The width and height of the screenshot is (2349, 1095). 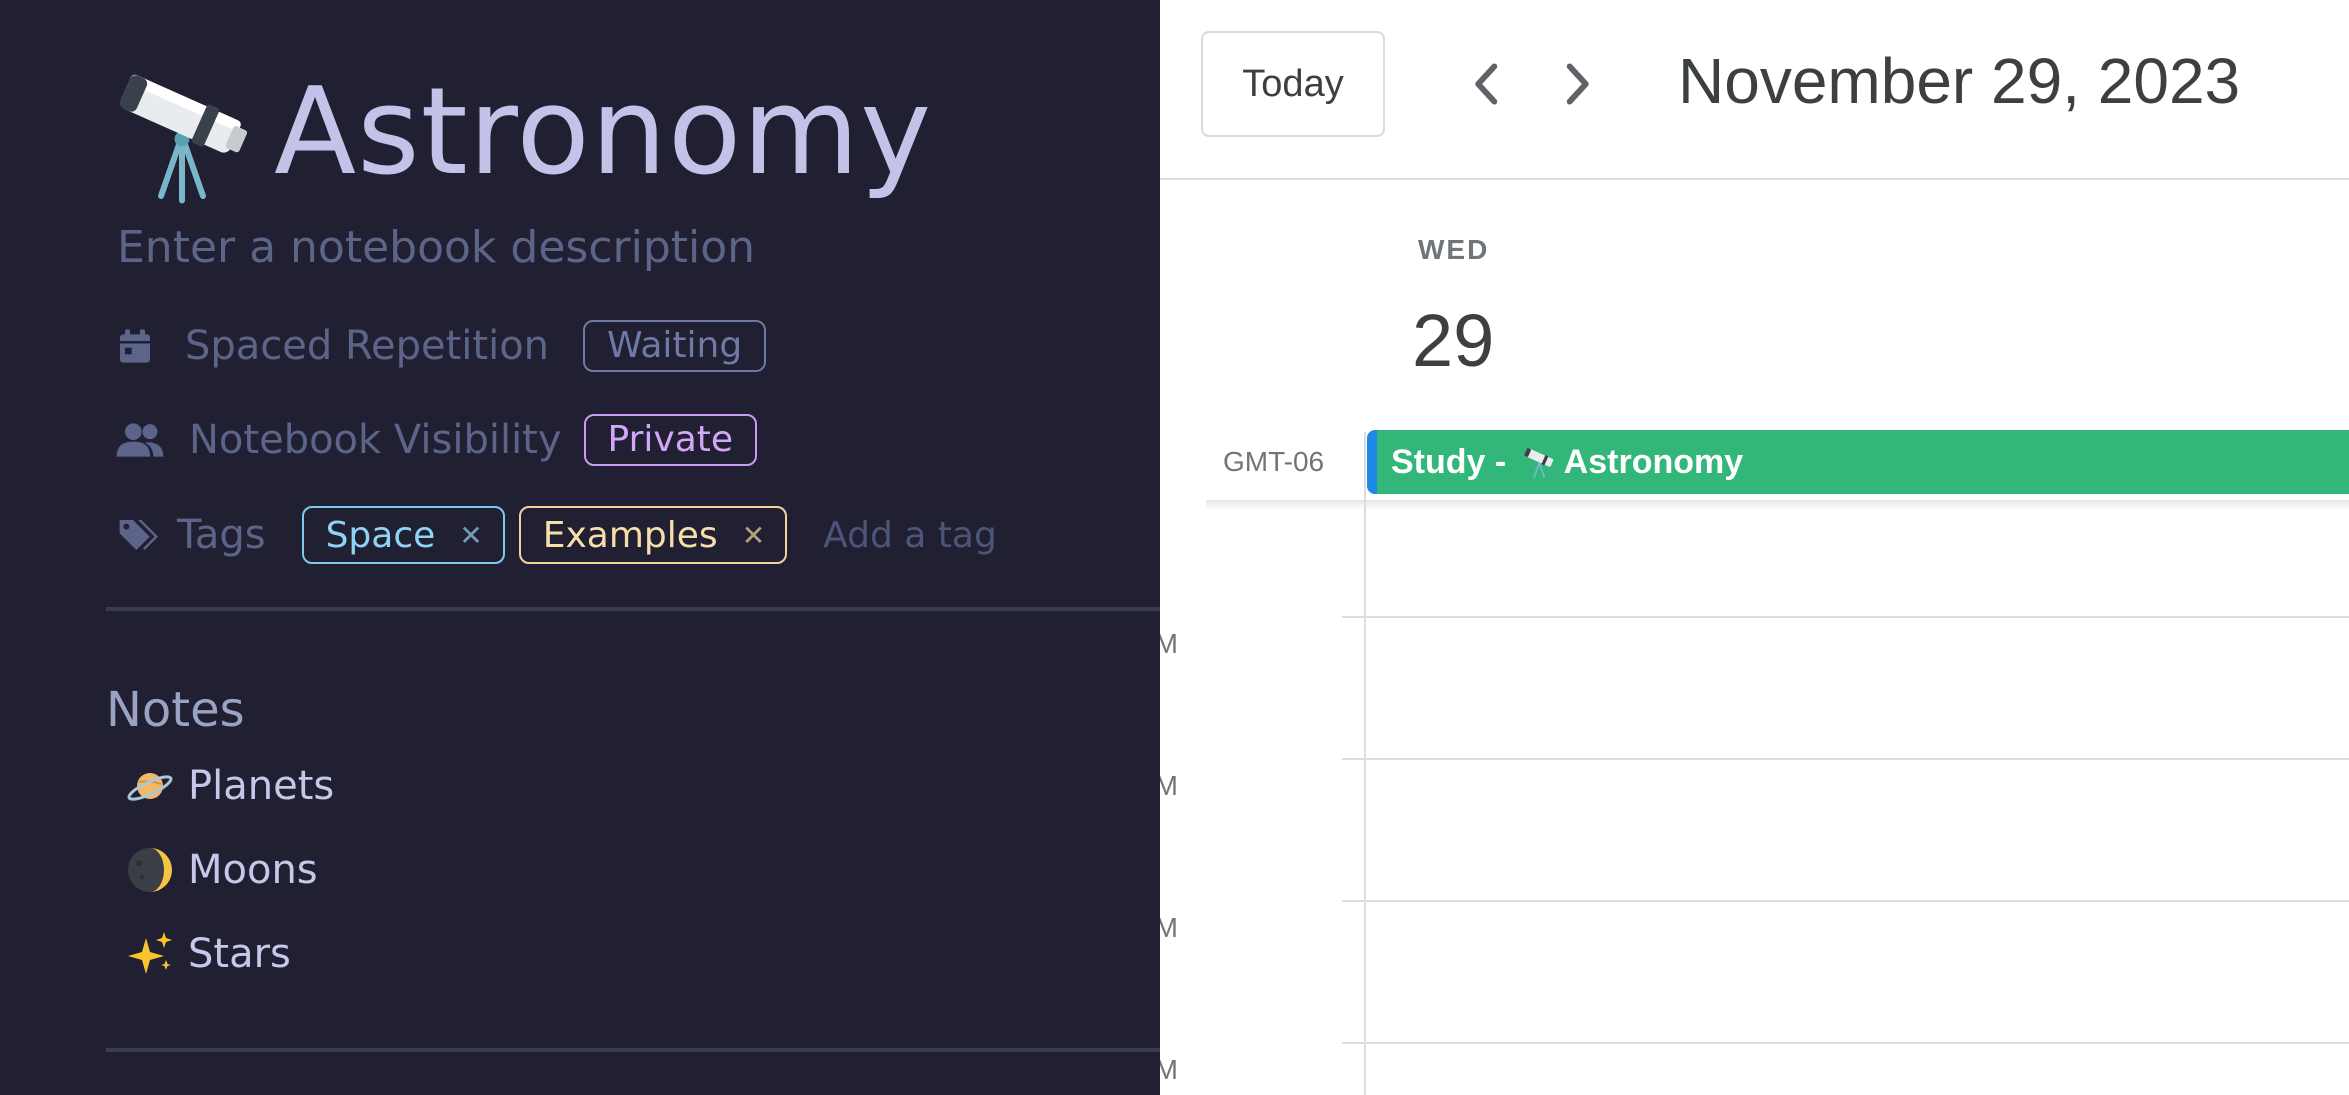 What do you see at coordinates (175, 710) in the screenshot?
I see `notes-heading: Notes` at bounding box center [175, 710].